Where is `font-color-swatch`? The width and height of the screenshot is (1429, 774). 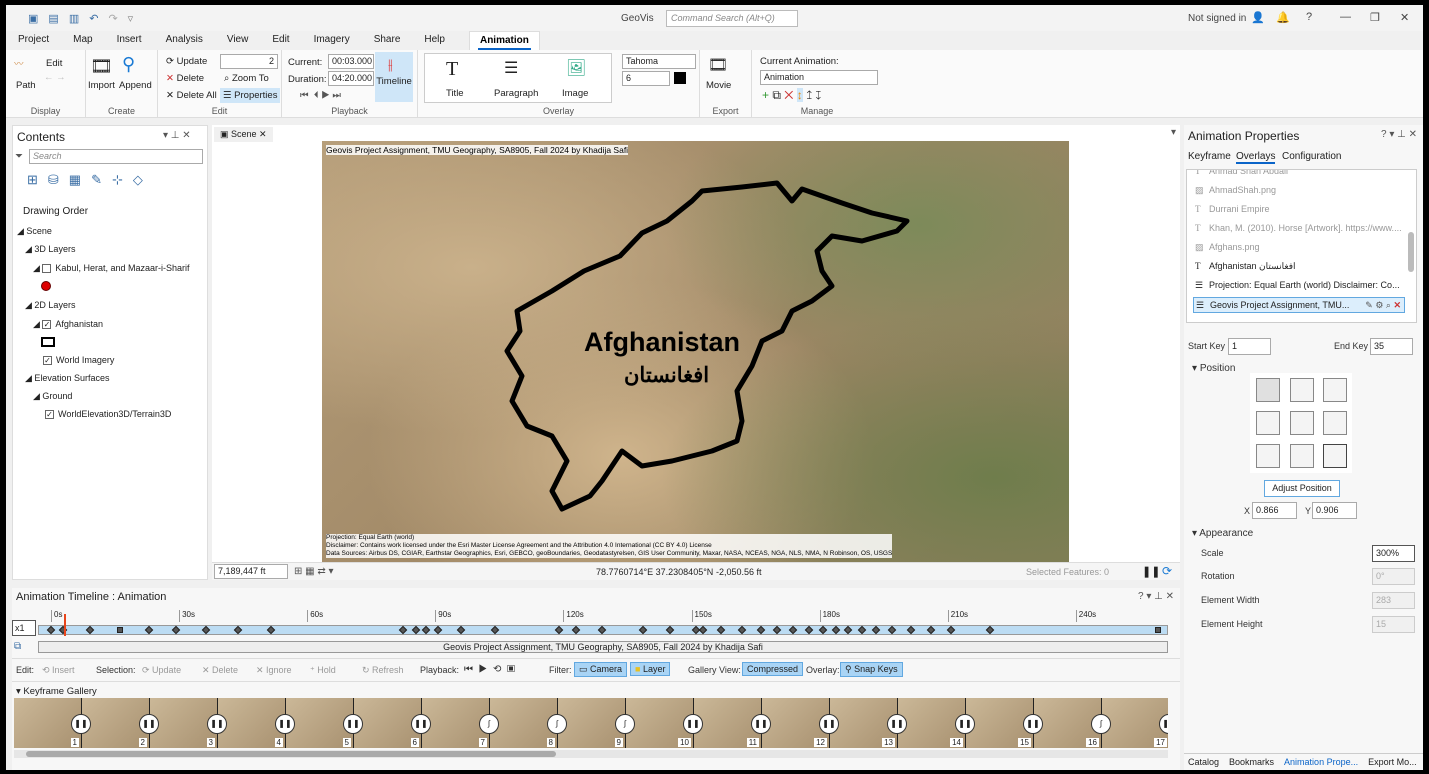
font-color-swatch is located at coordinates (680, 78).